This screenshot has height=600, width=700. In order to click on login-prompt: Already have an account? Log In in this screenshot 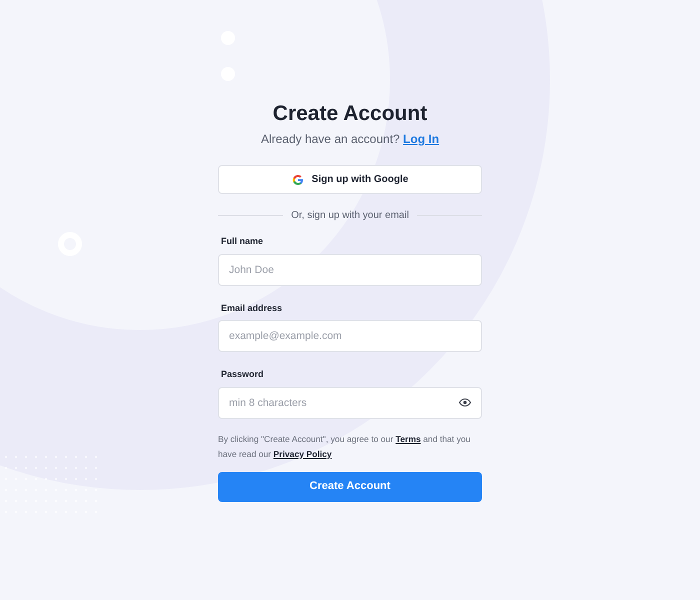, I will do `click(350, 139)`.